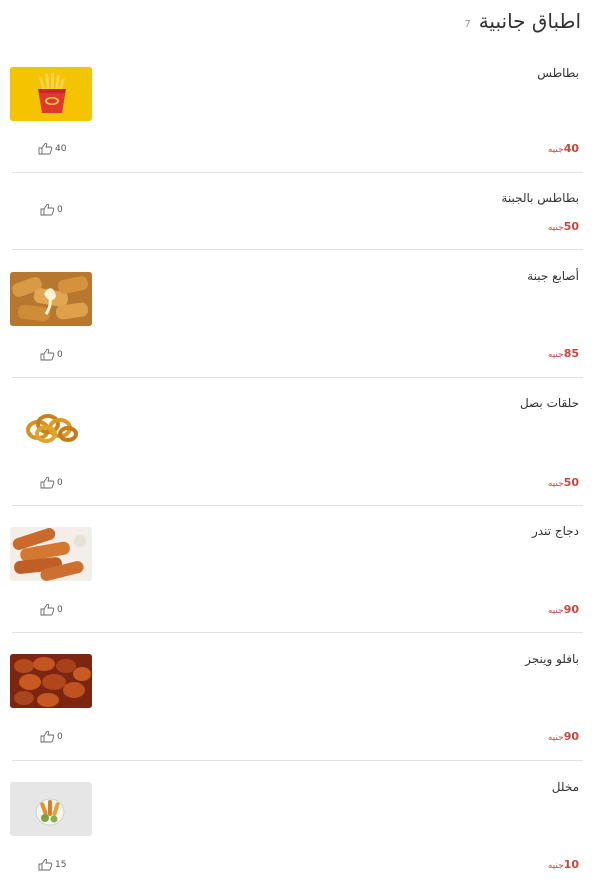 Image resolution: width=595 pixels, height=886 pixels. What do you see at coordinates (61, 864) in the screenshot?
I see `likes-value: 15` at bounding box center [61, 864].